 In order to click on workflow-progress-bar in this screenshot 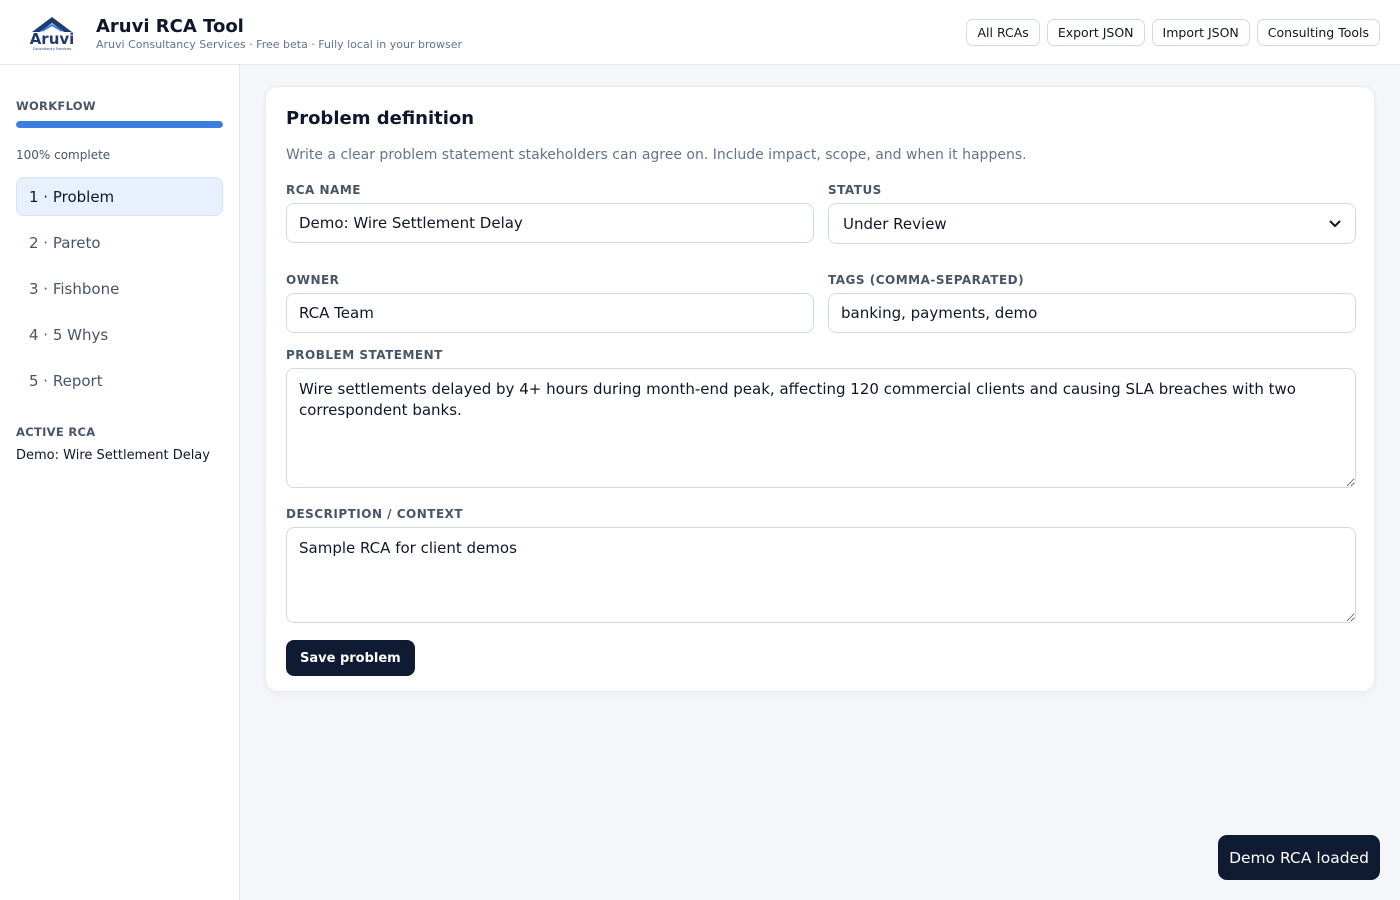, I will do `click(119, 124)`.